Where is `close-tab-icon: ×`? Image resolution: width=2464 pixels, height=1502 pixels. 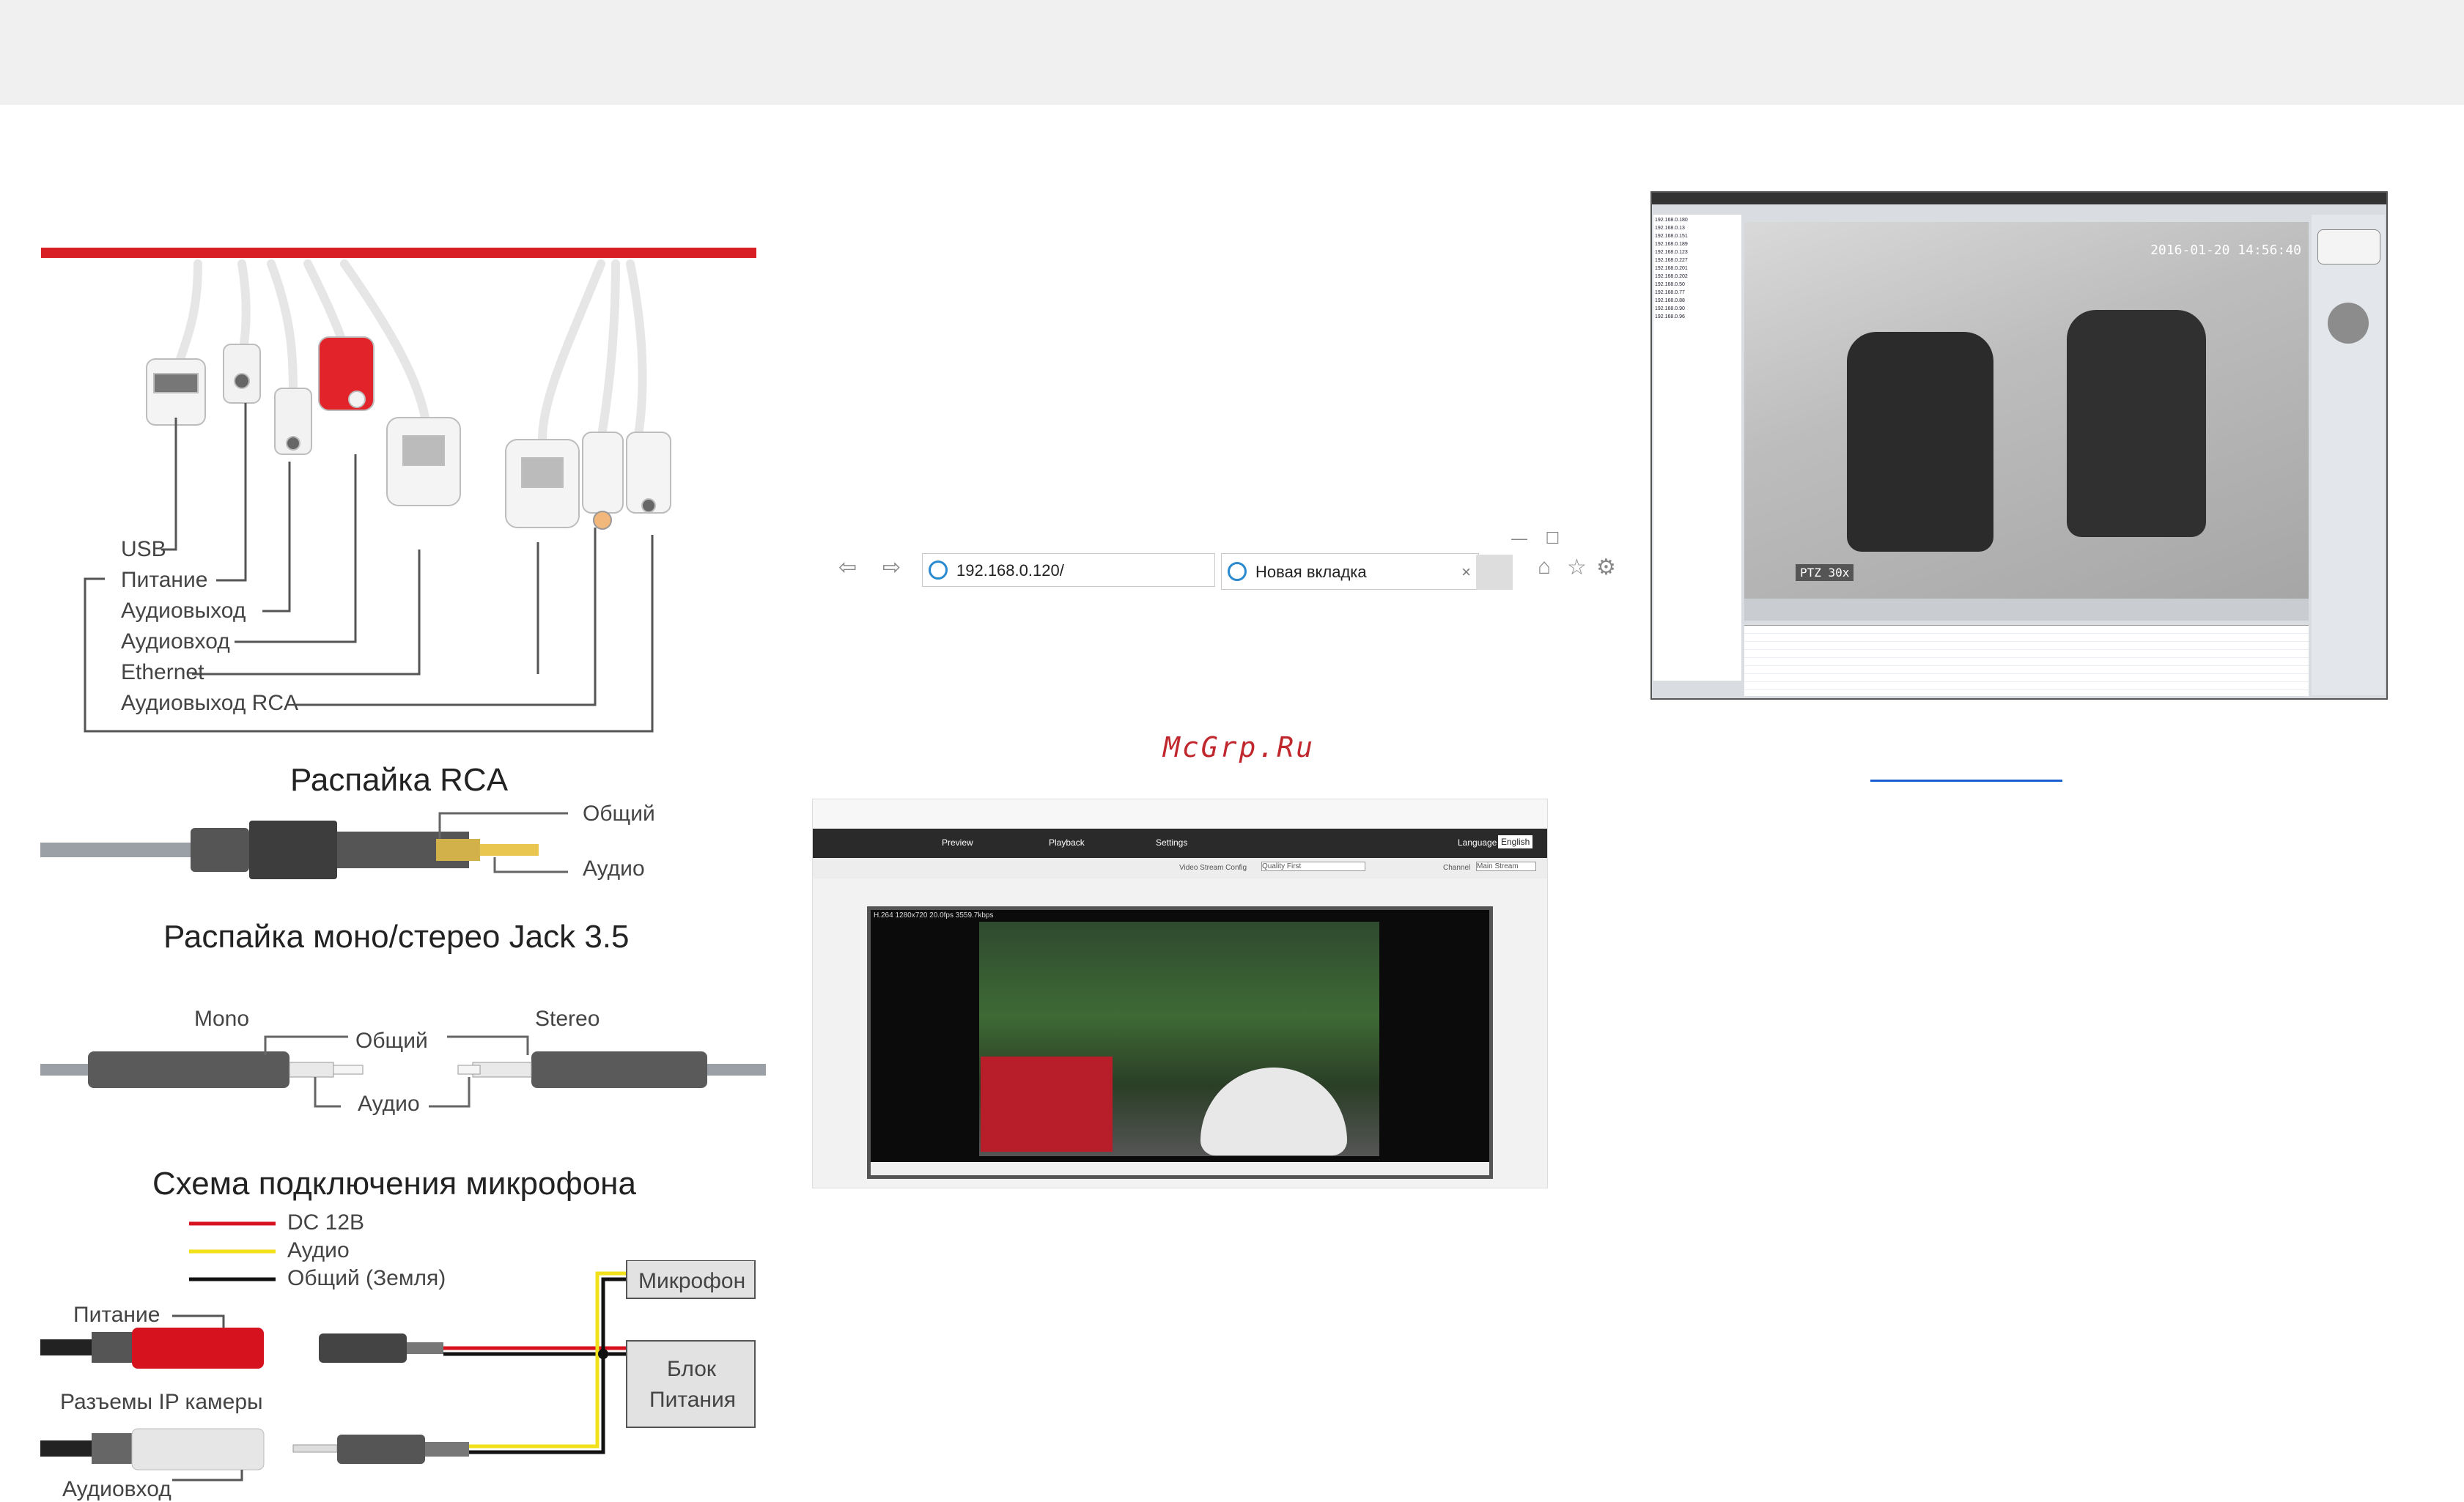 close-tab-icon: × is located at coordinates (1466, 572).